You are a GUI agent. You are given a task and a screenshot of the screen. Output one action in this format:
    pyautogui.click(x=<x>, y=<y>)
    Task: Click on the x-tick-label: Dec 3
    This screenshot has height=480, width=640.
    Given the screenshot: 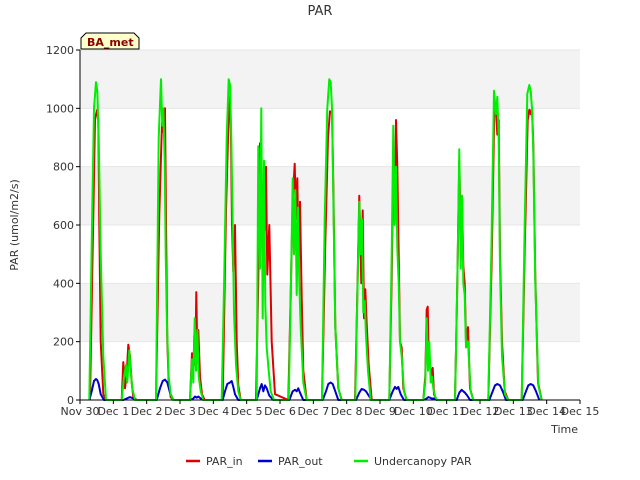 What is the action you would take?
    pyautogui.click(x=180, y=411)
    